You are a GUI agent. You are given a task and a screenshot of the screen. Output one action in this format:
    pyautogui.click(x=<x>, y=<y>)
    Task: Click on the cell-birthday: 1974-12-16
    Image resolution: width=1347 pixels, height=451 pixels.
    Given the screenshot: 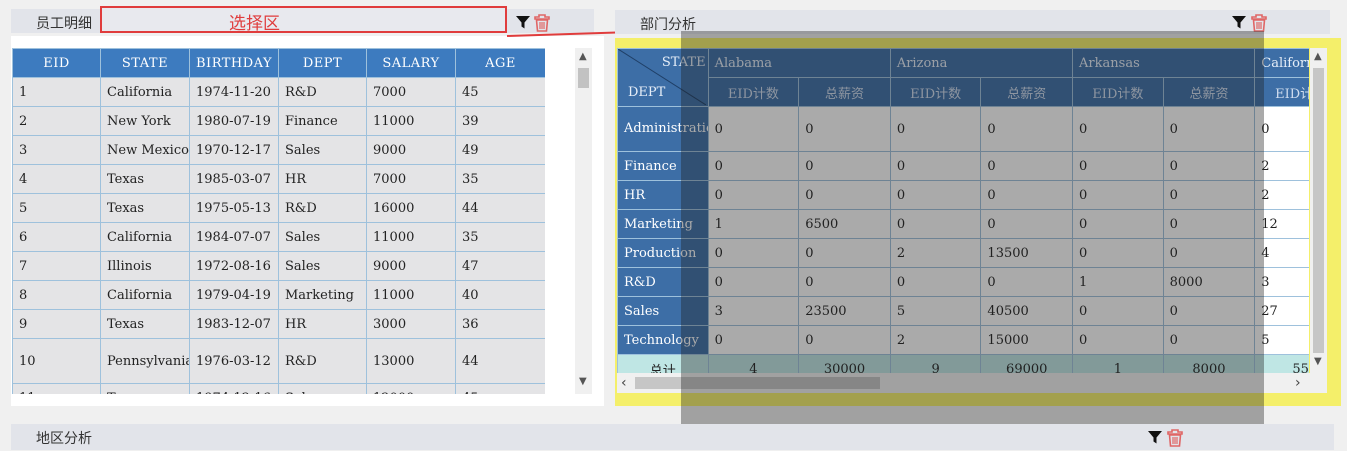 What is the action you would take?
    pyautogui.click(x=234, y=388)
    